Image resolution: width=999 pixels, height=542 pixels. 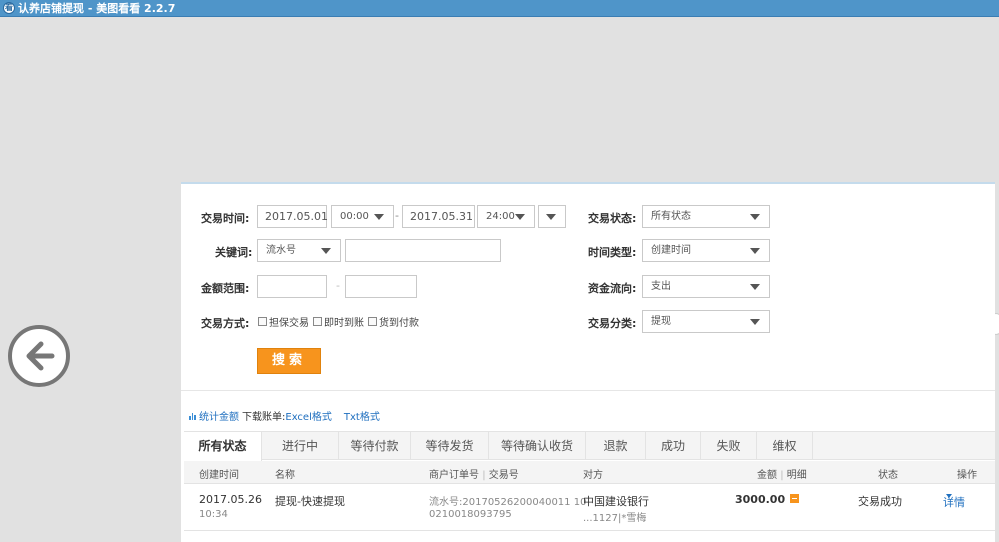 What do you see at coordinates (225, 288) in the screenshot?
I see `amount-range-label: 金额范围:` at bounding box center [225, 288].